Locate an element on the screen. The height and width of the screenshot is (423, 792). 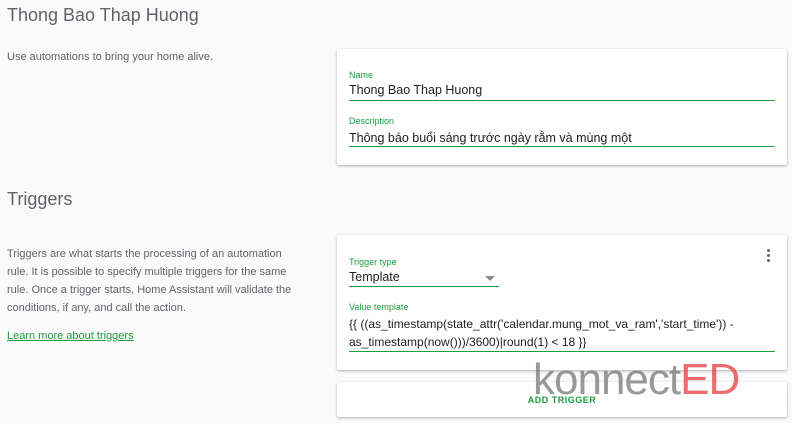
trigger-type-select: Template is located at coordinates (374, 277).